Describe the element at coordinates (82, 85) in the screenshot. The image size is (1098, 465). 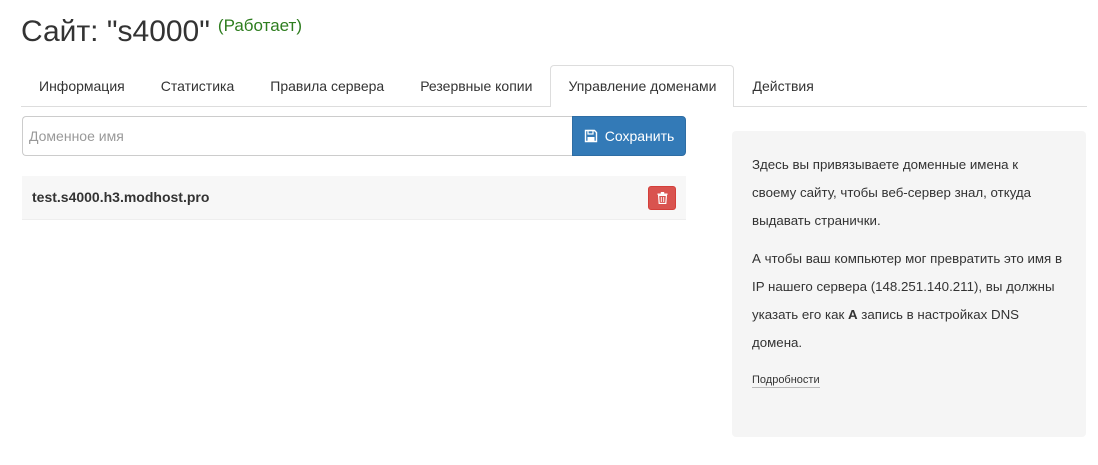
I see `tab-information: Информация` at that location.